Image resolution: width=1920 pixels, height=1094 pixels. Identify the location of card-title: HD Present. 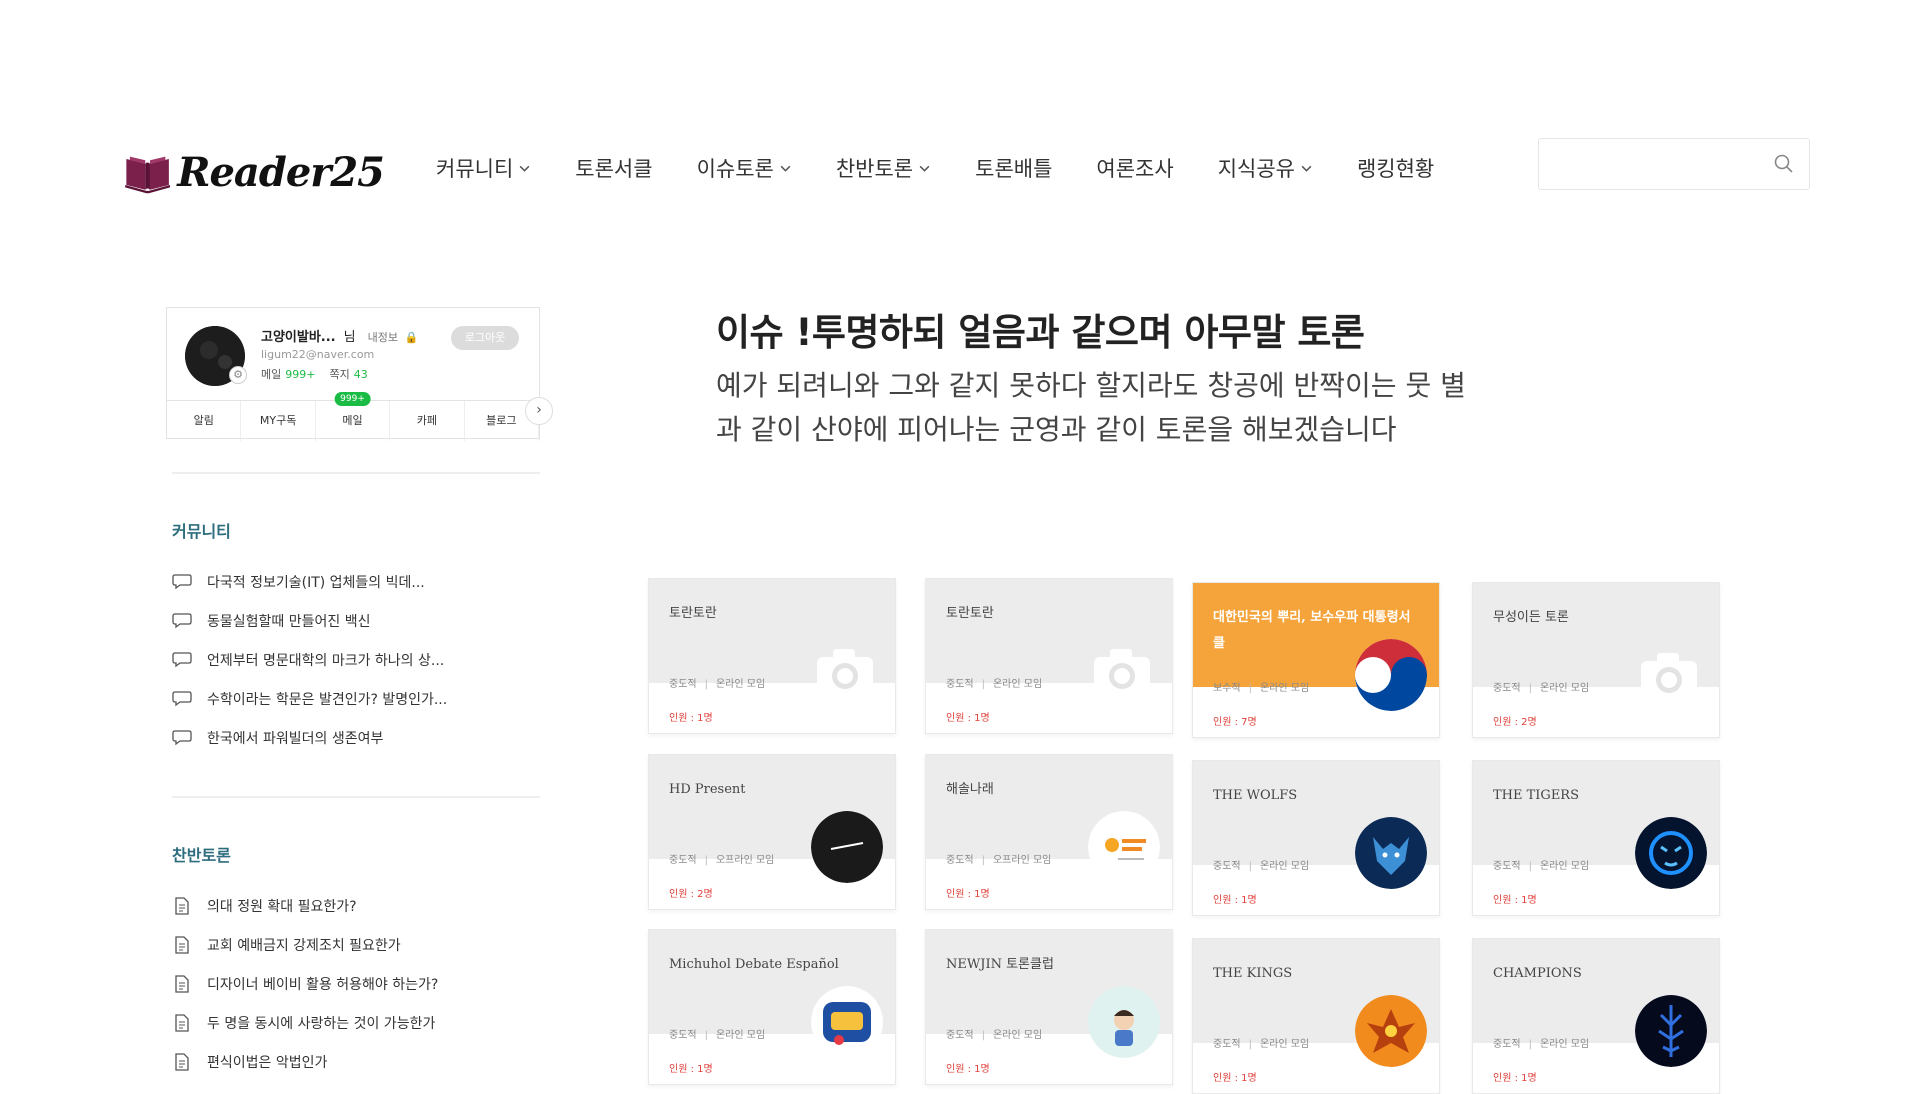
(707, 789).